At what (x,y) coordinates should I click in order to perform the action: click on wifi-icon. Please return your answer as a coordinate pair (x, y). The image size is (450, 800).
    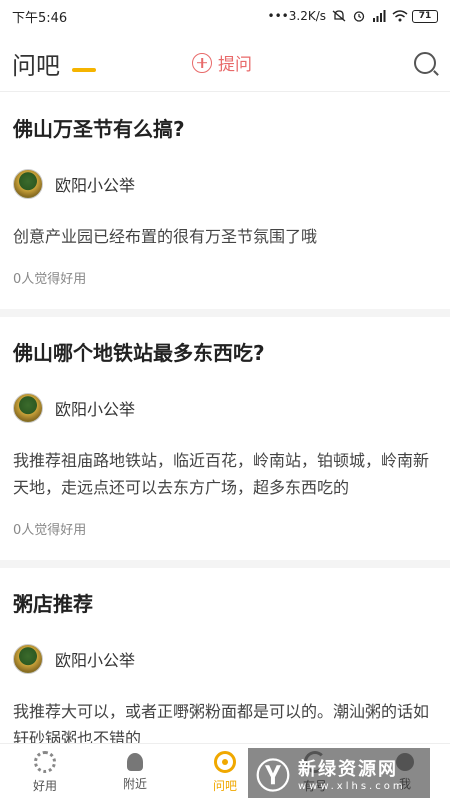
    Looking at the image, I should click on (400, 16).